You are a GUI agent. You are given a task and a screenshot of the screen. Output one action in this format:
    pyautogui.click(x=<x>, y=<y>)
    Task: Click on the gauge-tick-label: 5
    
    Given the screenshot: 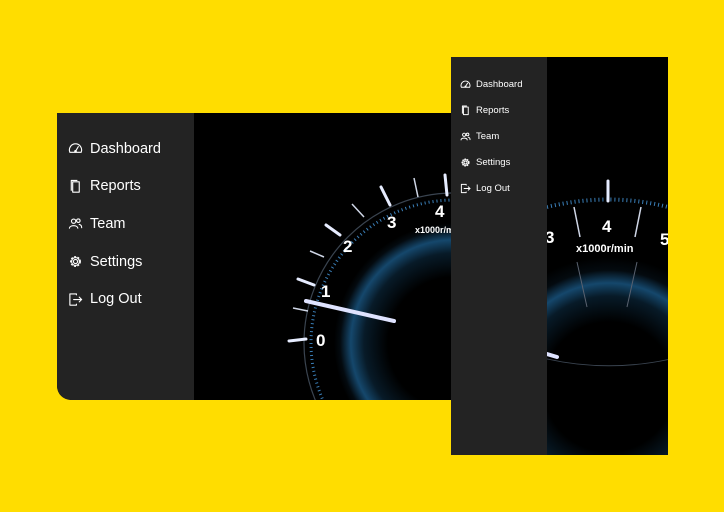 What is the action you would take?
    pyautogui.click(x=664, y=239)
    